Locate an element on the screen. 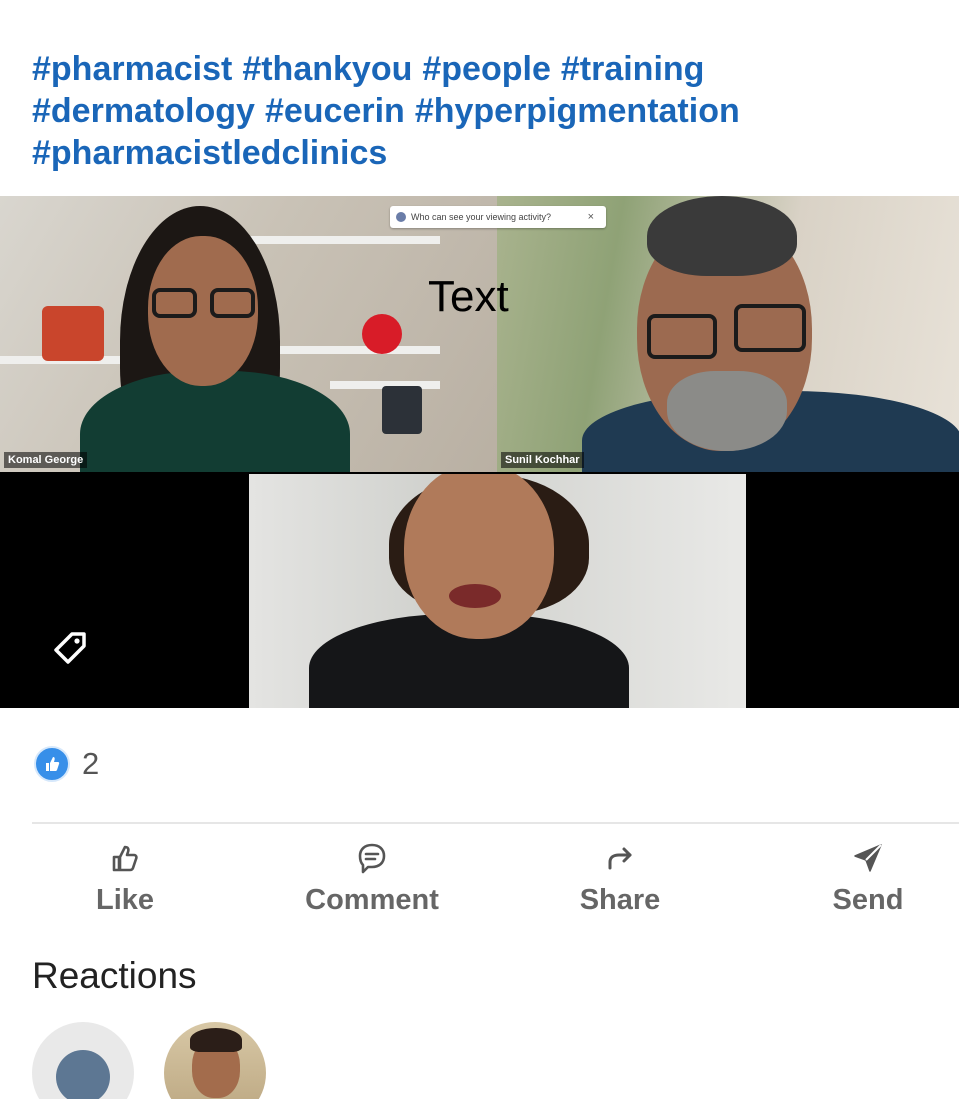 This screenshot has width=959, height=1099. hashtag-link: #people is located at coordinates (486, 69).